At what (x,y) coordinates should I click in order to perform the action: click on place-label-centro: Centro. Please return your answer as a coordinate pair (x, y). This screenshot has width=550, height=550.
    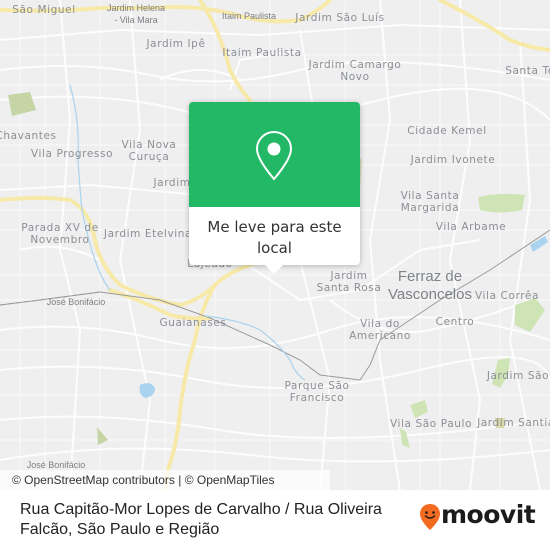
    Looking at the image, I should click on (455, 322).